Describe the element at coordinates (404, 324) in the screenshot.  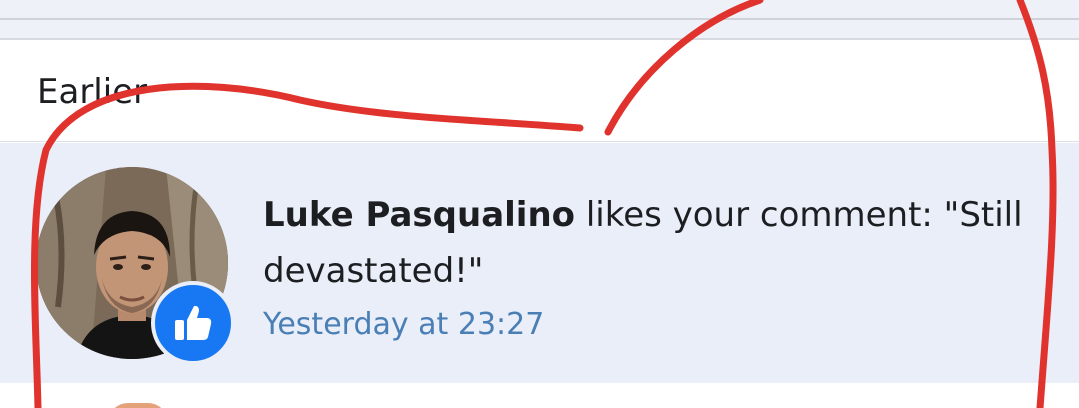
I see `timestamp: Yesterday at 23:27` at that location.